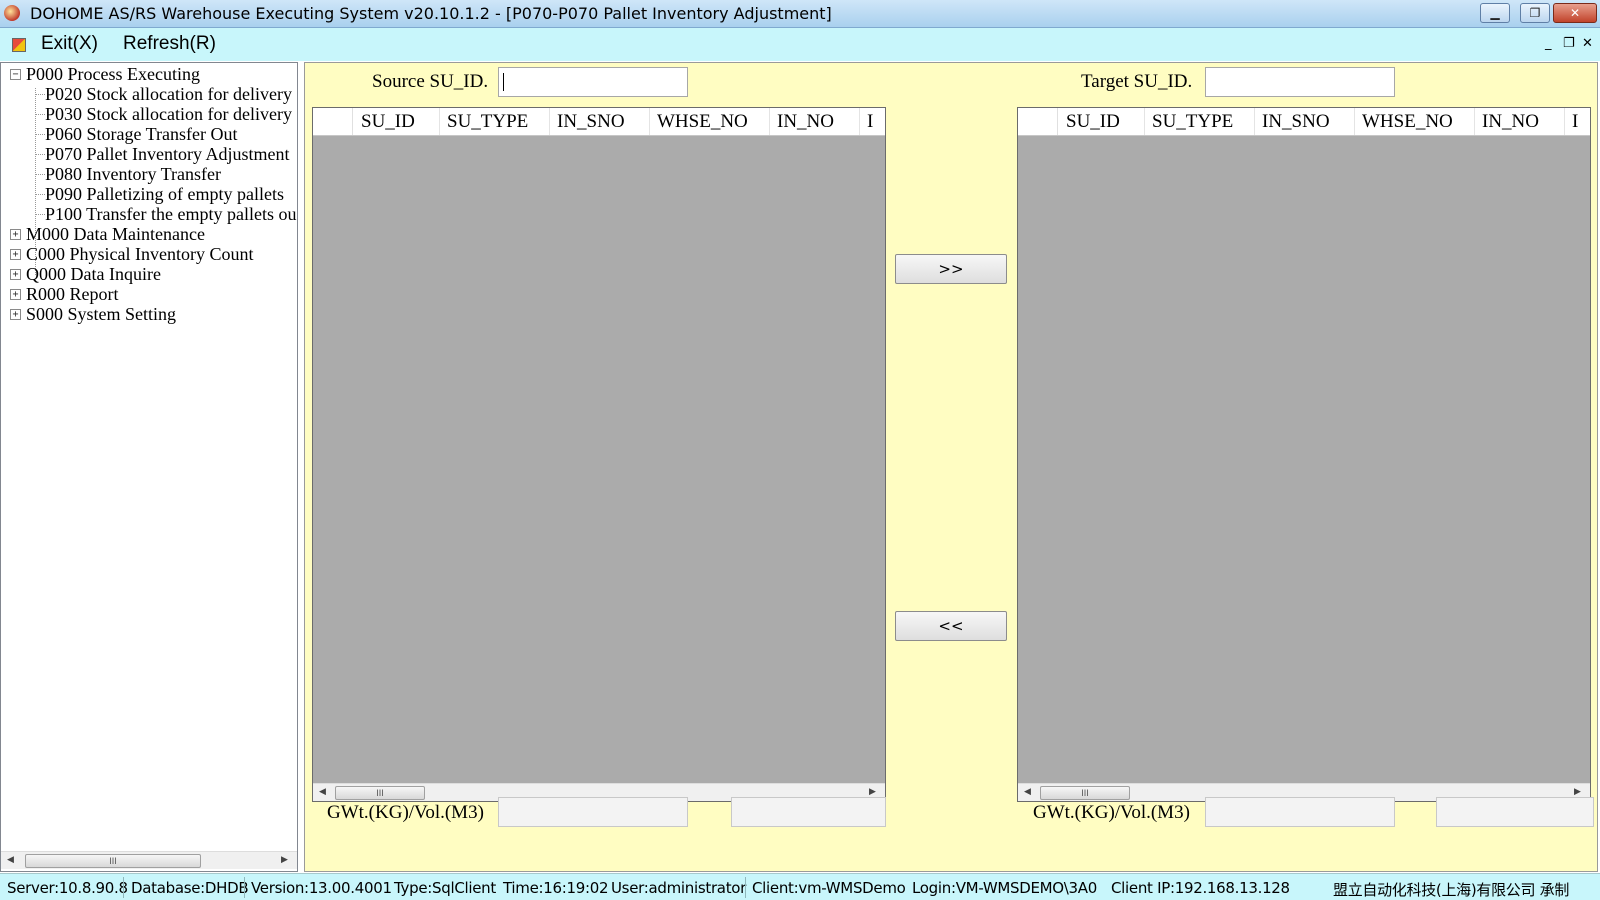  Describe the element at coordinates (170, 214) in the screenshot. I see `tree-item-p100: P100 Transfer the empty pallets ou` at that location.